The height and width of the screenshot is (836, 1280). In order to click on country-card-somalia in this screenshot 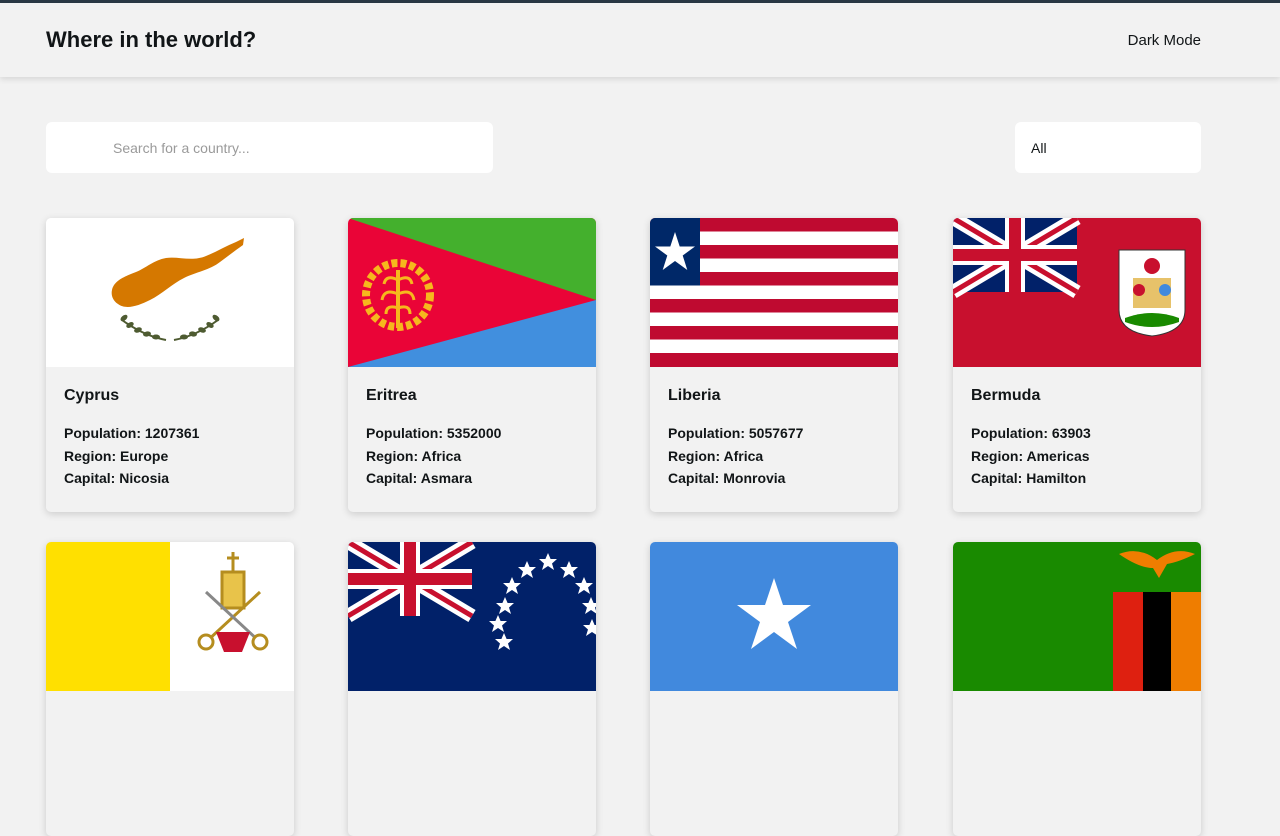, I will do `click(774, 689)`.